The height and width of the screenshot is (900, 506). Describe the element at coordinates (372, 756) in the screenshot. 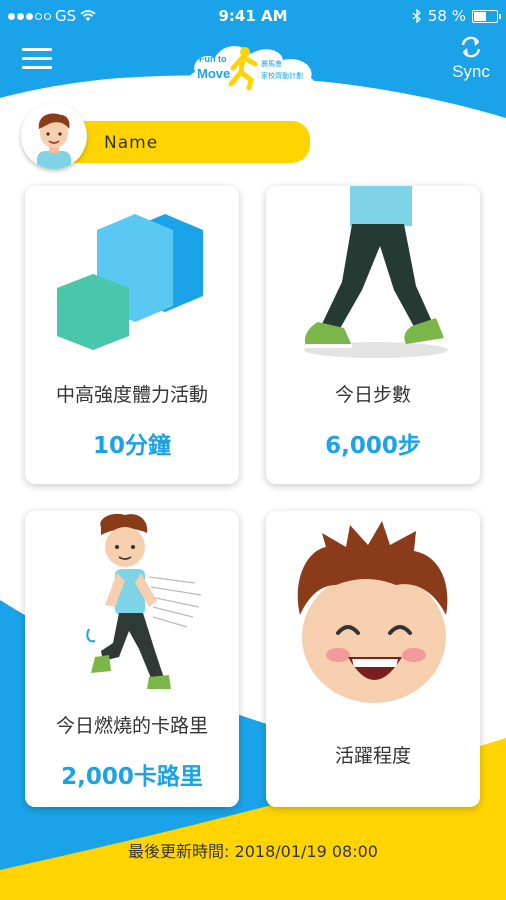

I see `card-label: 活躍程度` at that location.